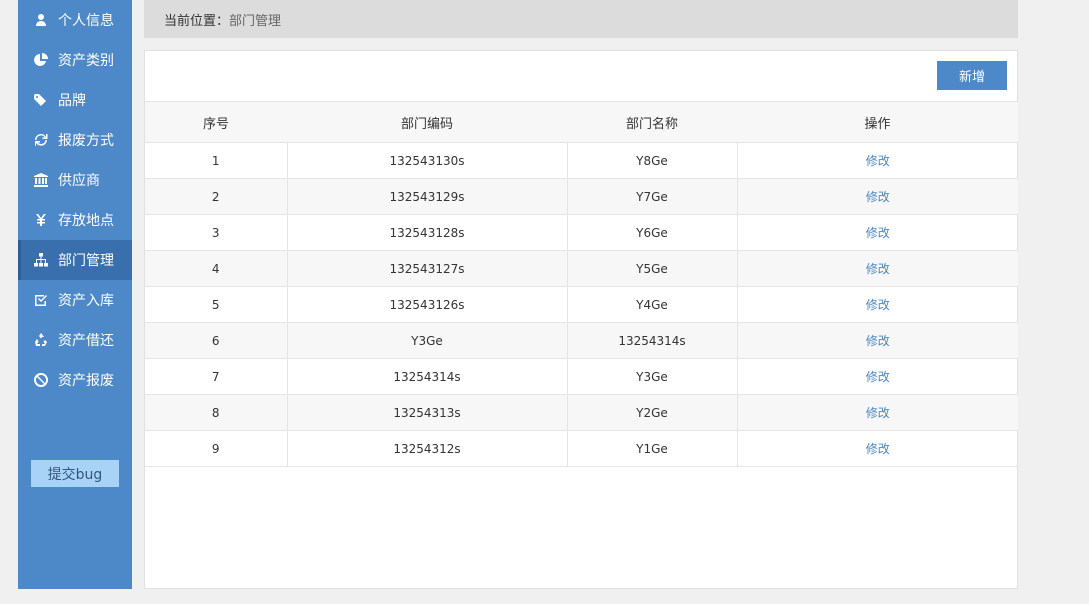 This screenshot has height=604, width=1089. I want to click on sitemap-icon, so click(41, 260).